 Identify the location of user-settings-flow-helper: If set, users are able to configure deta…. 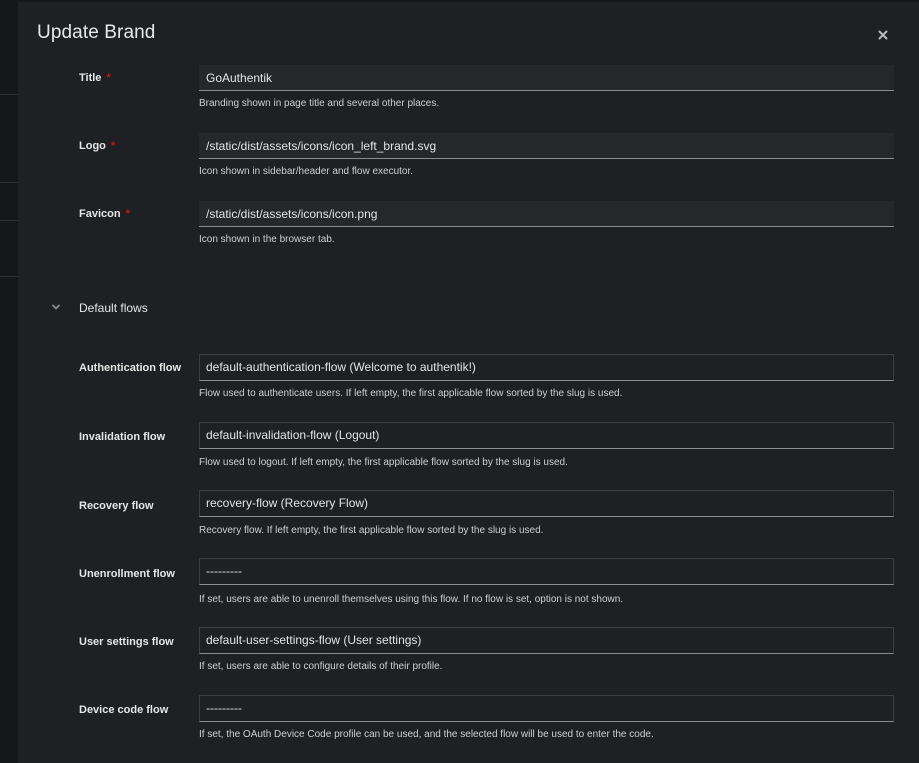
(321, 666).